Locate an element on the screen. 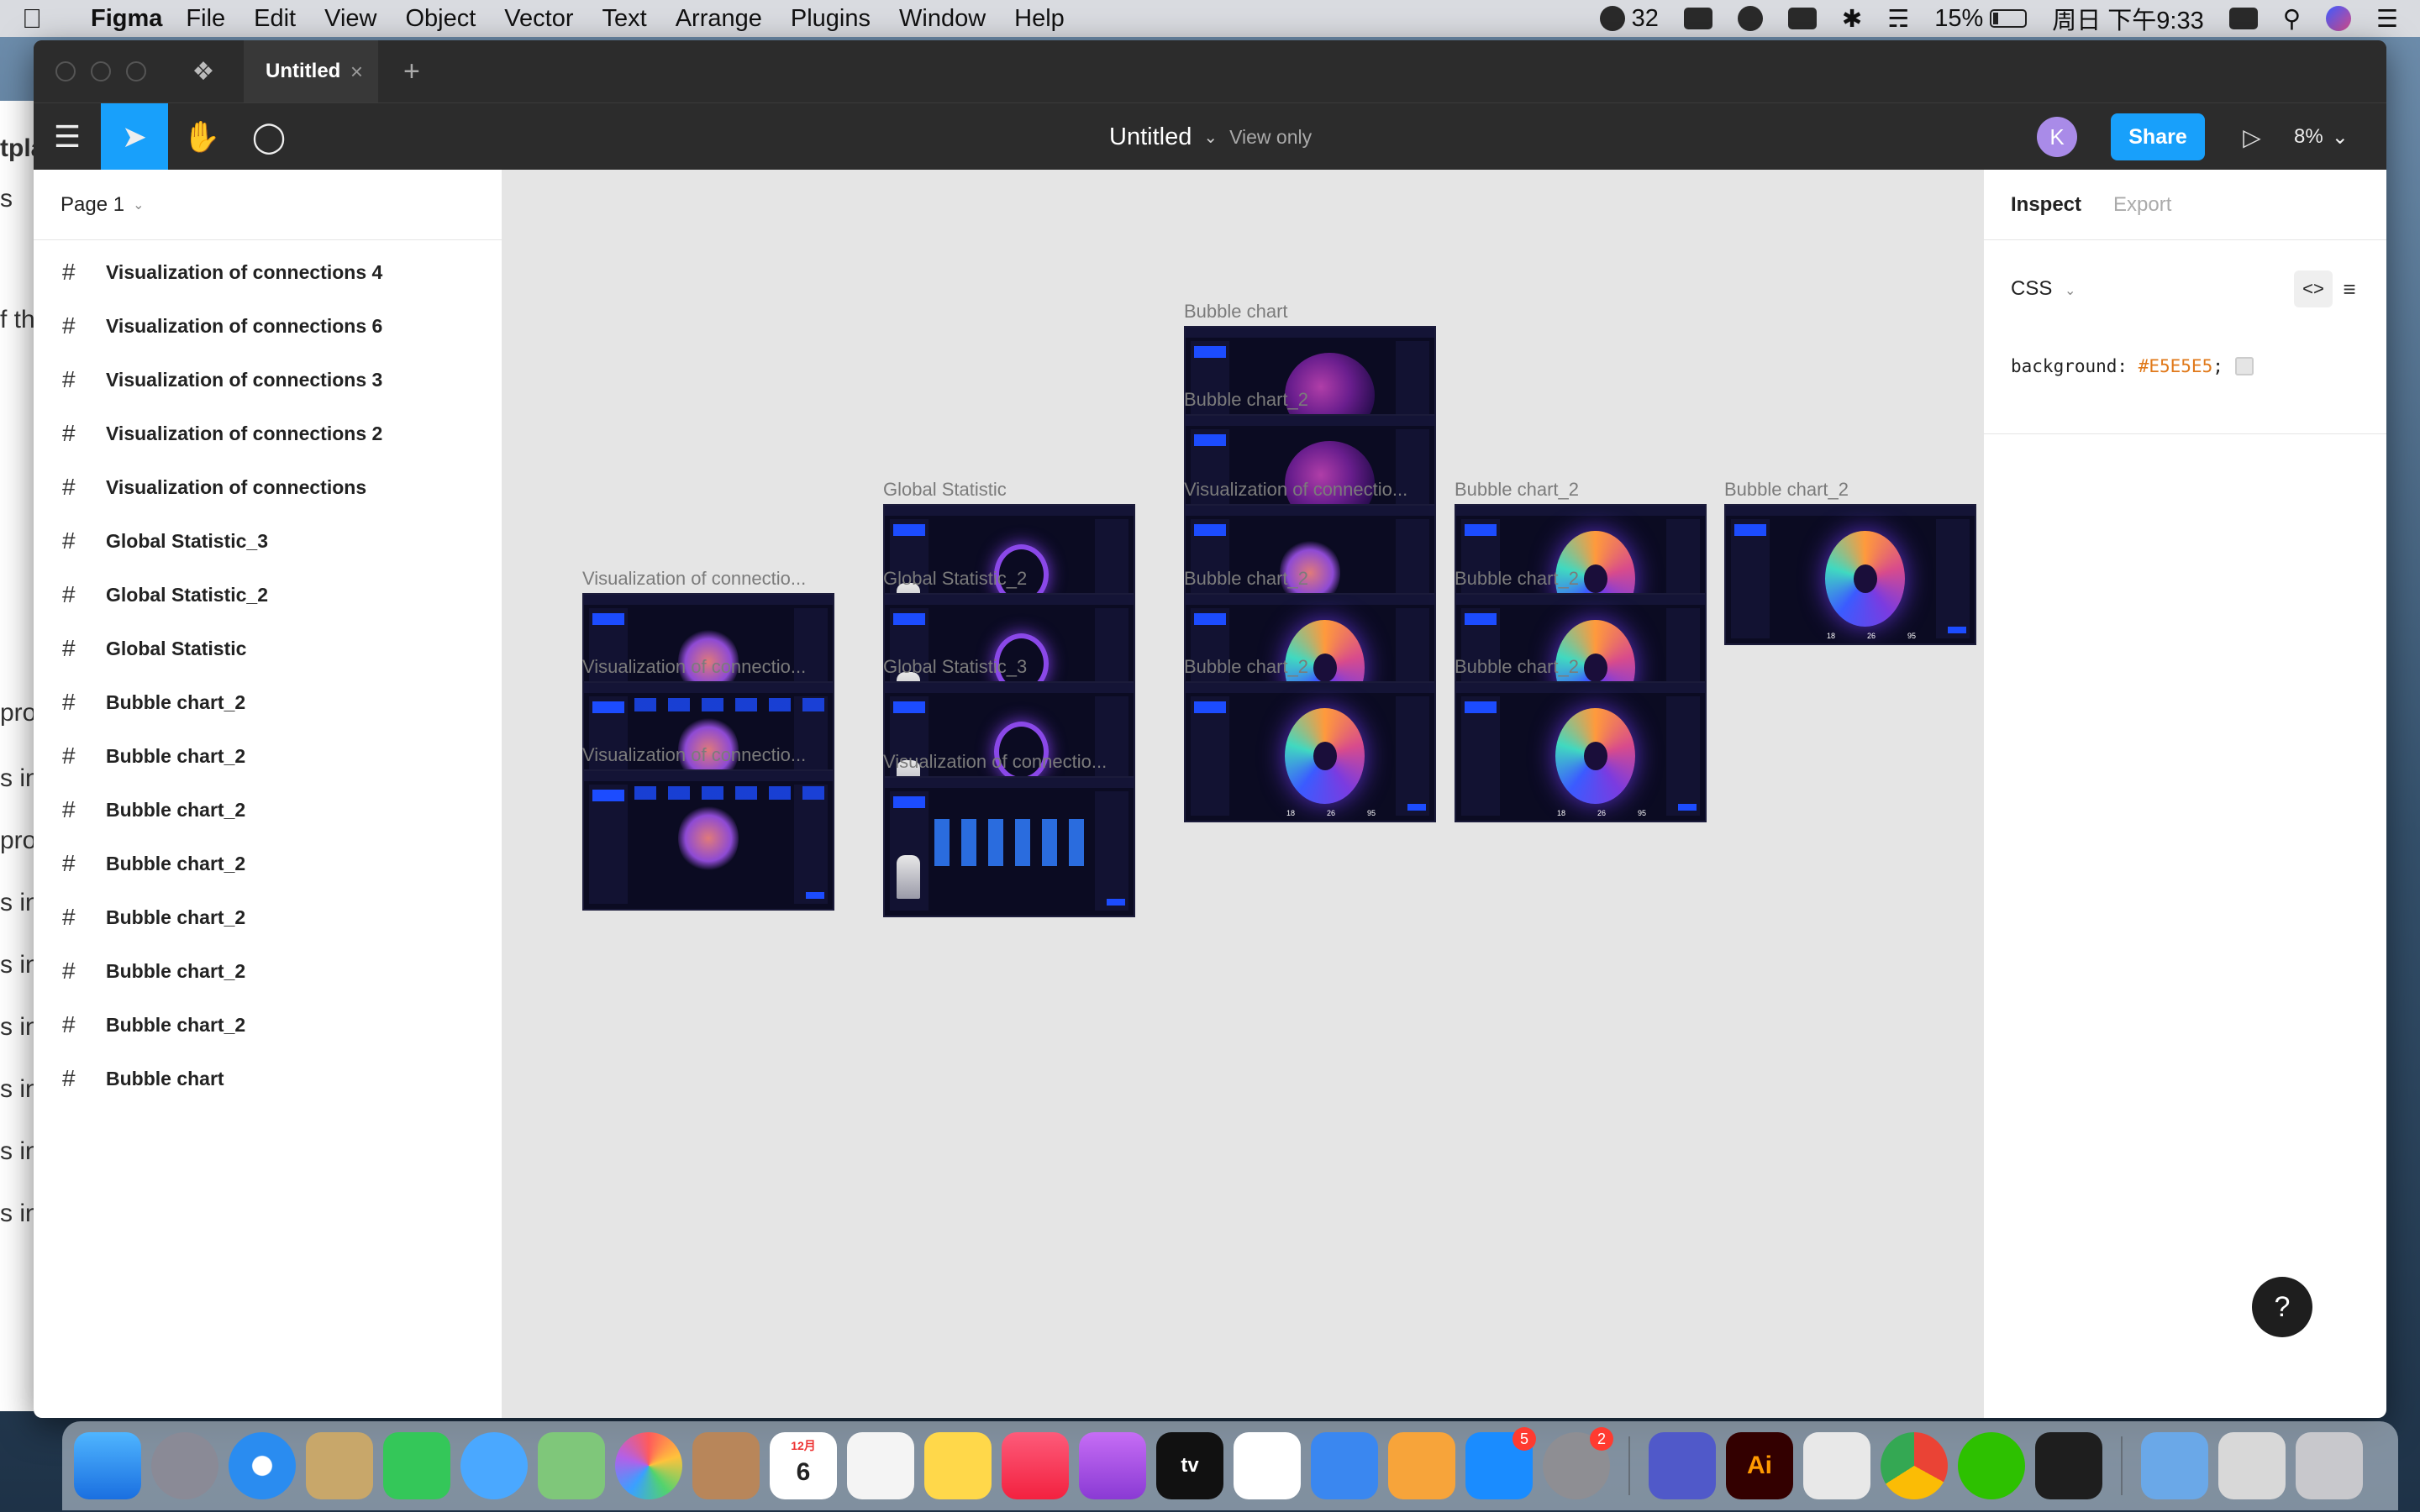  display-status is located at coordinates (1802, 18).